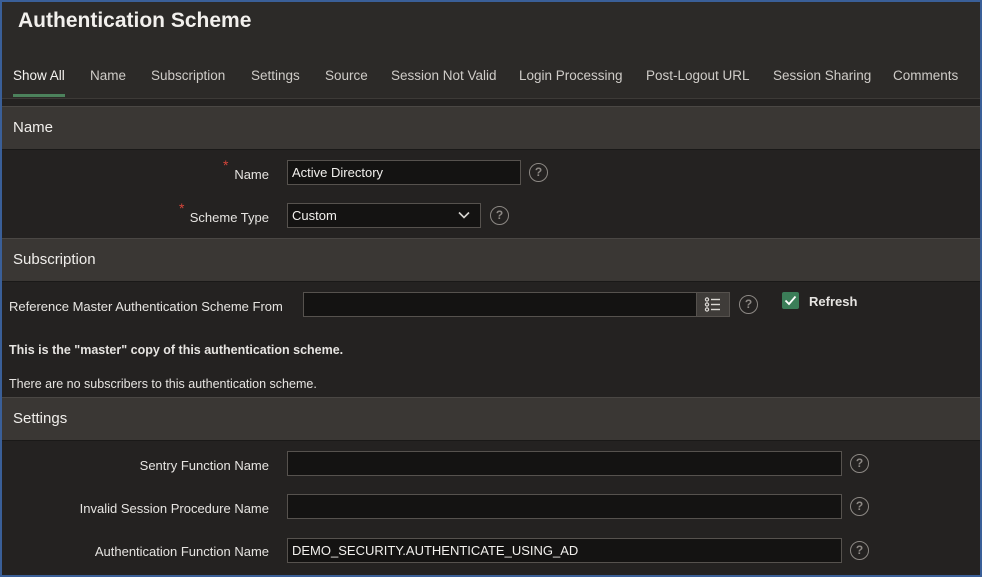  Describe the element at coordinates (491, 260) in the screenshot. I see `section-header-subscription: Subscription` at that location.